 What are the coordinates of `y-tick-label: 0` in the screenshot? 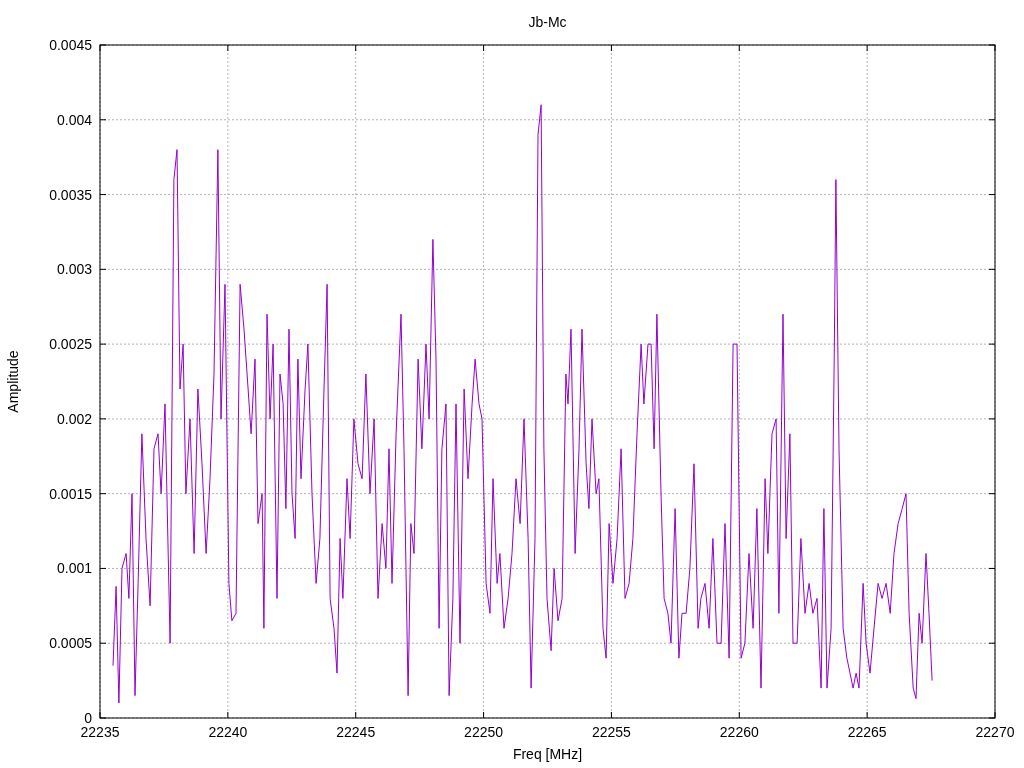 It's located at (88, 718).